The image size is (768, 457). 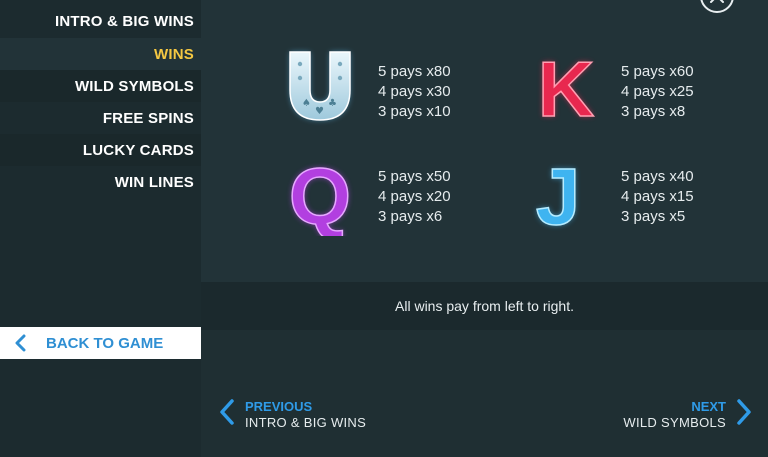 I want to click on sidebar-item-wild-symbols: WILD SYMBOLS, so click(x=100, y=86).